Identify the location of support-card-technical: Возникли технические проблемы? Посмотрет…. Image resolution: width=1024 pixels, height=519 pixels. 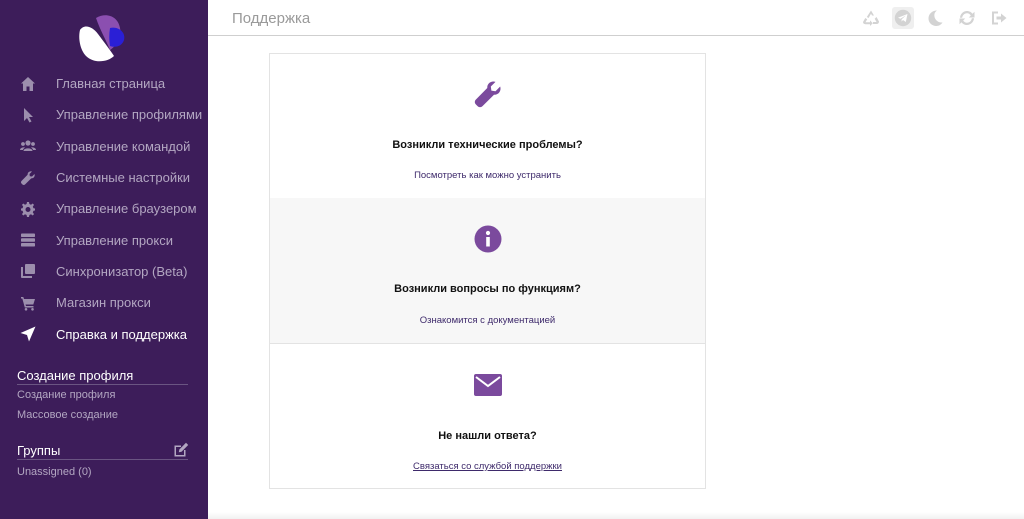
(487, 126).